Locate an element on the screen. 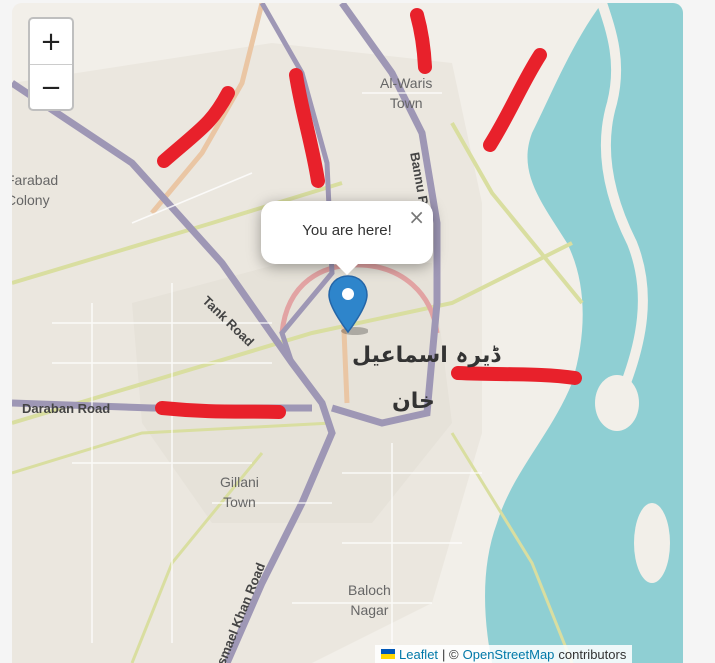  label-baloch-nagar: Baloch Nagar is located at coordinates (369, 600).